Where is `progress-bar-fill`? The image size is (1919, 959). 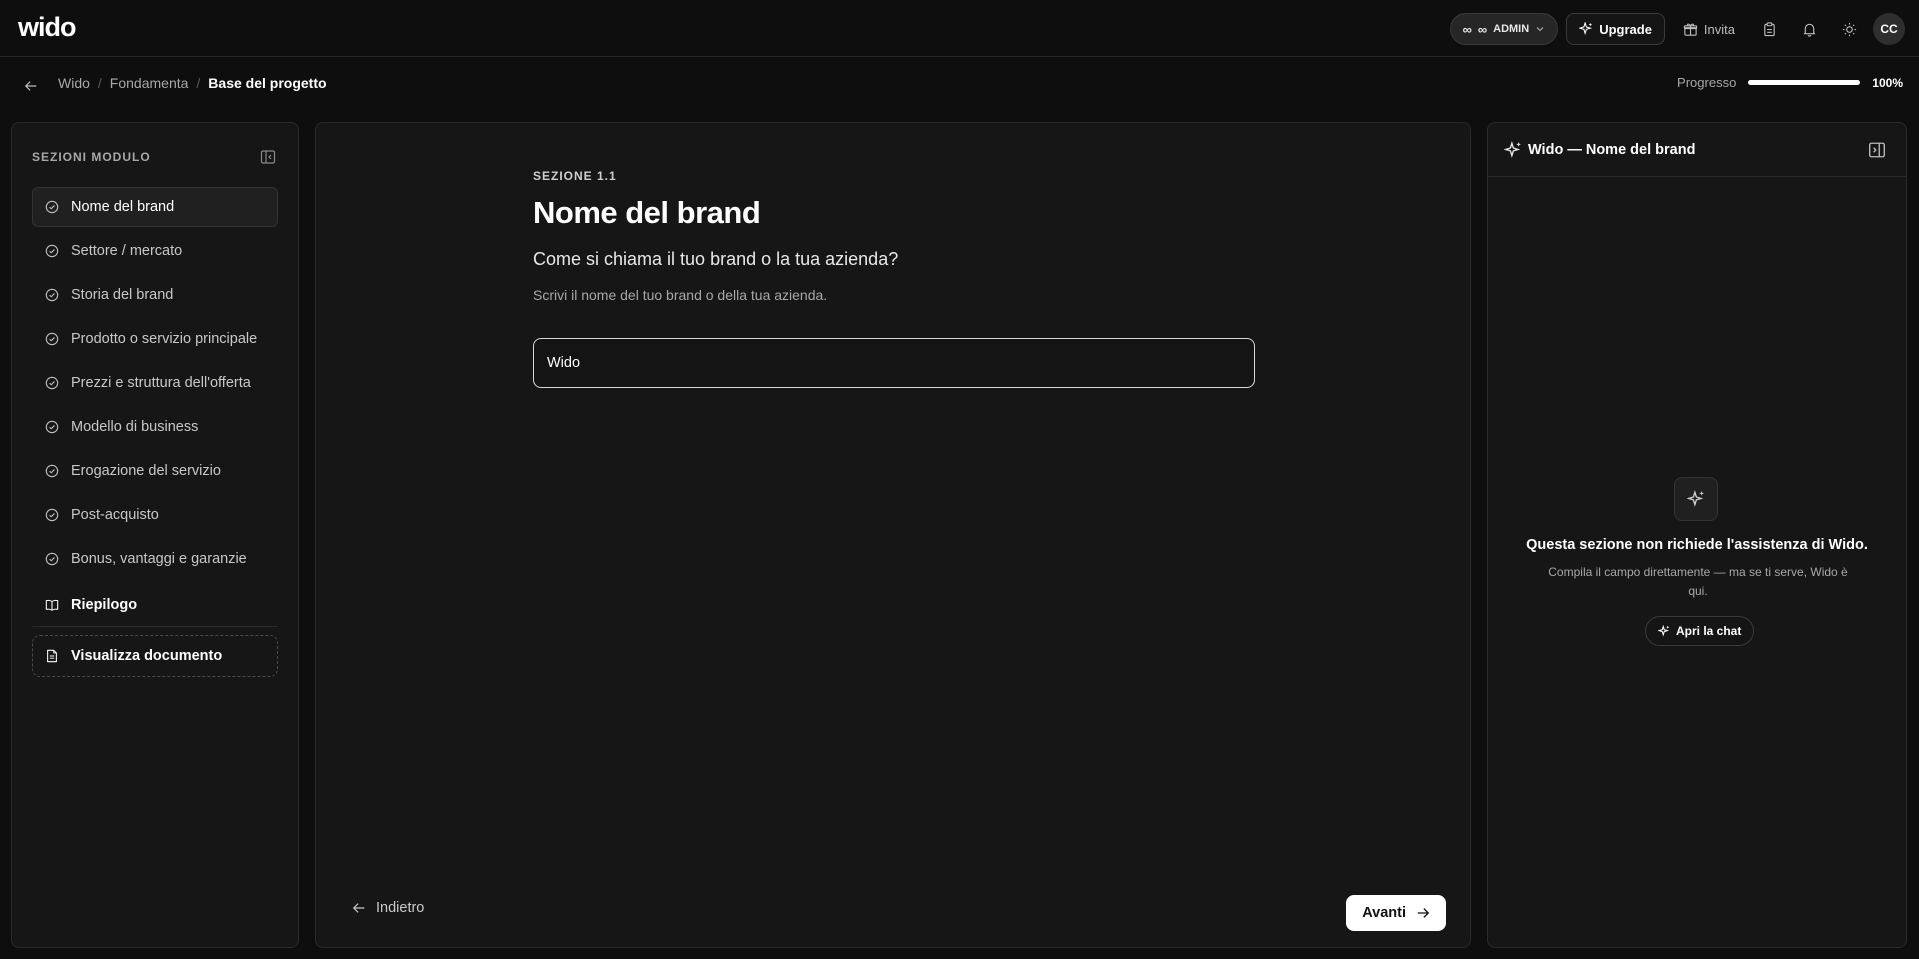 progress-bar-fill is located at coordinates (1804, 82).